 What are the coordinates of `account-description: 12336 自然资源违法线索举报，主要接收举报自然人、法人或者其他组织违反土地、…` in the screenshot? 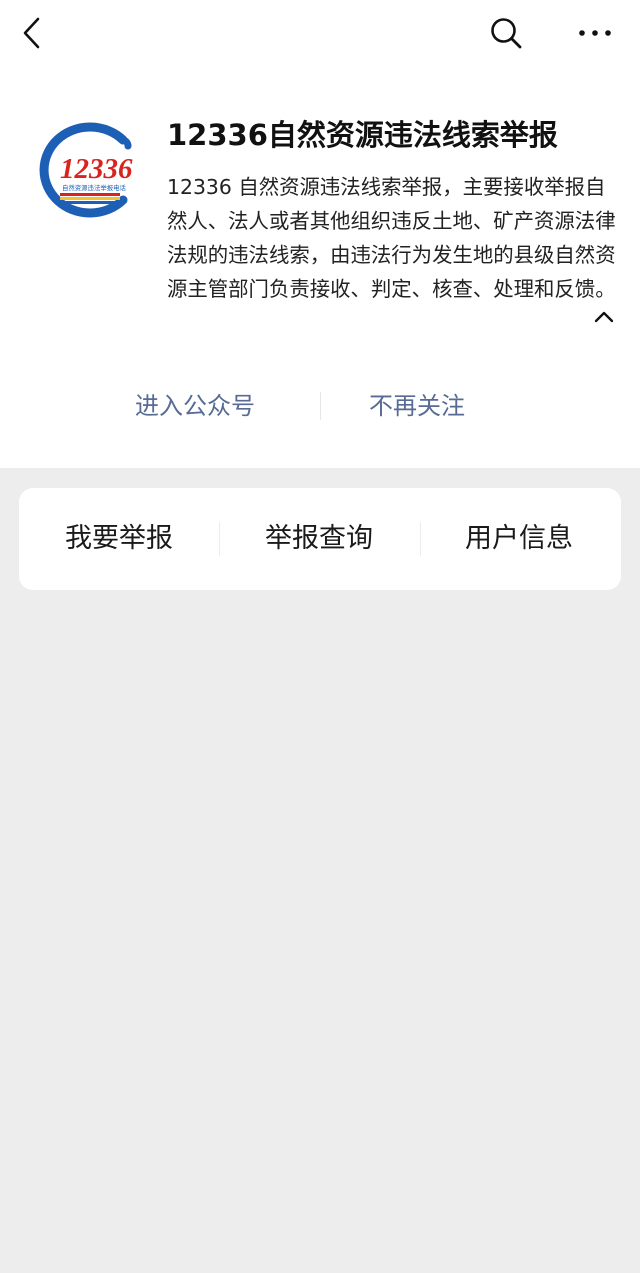 It's located at (391, 238).